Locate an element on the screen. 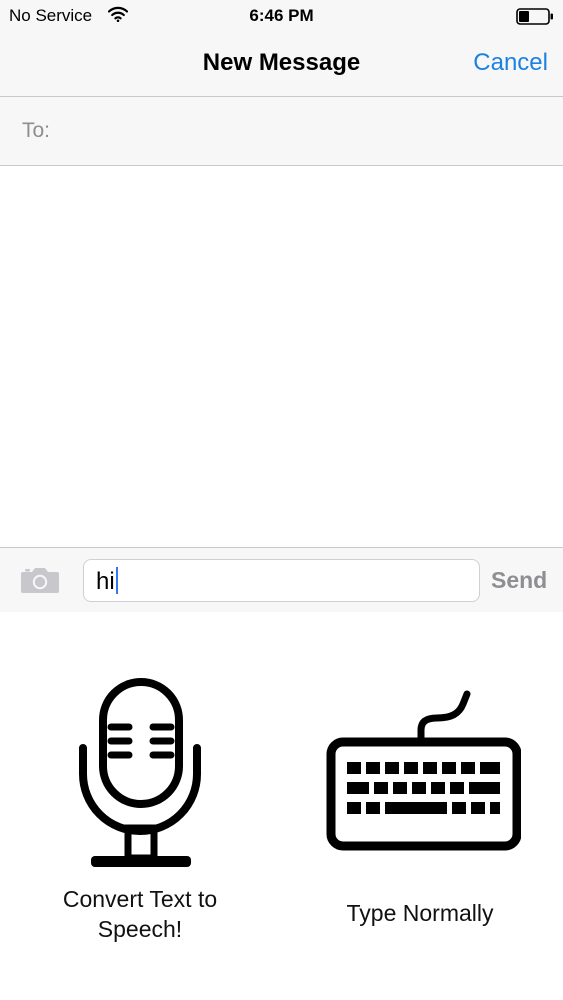  status-time: 6:46 PM is located at coordinates (281, 15).